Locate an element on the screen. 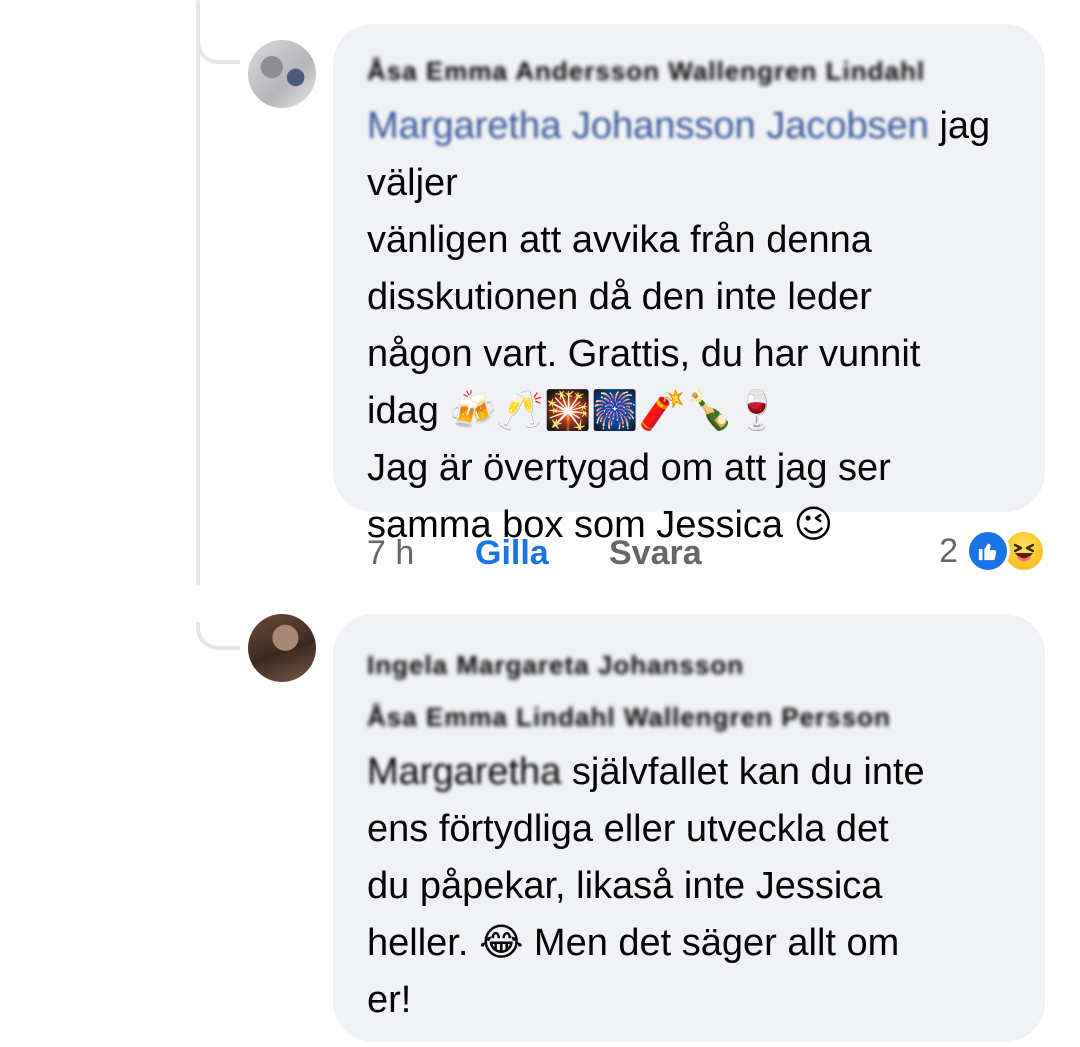  reactions-summary: 2 is located at coordinates (992, 551).